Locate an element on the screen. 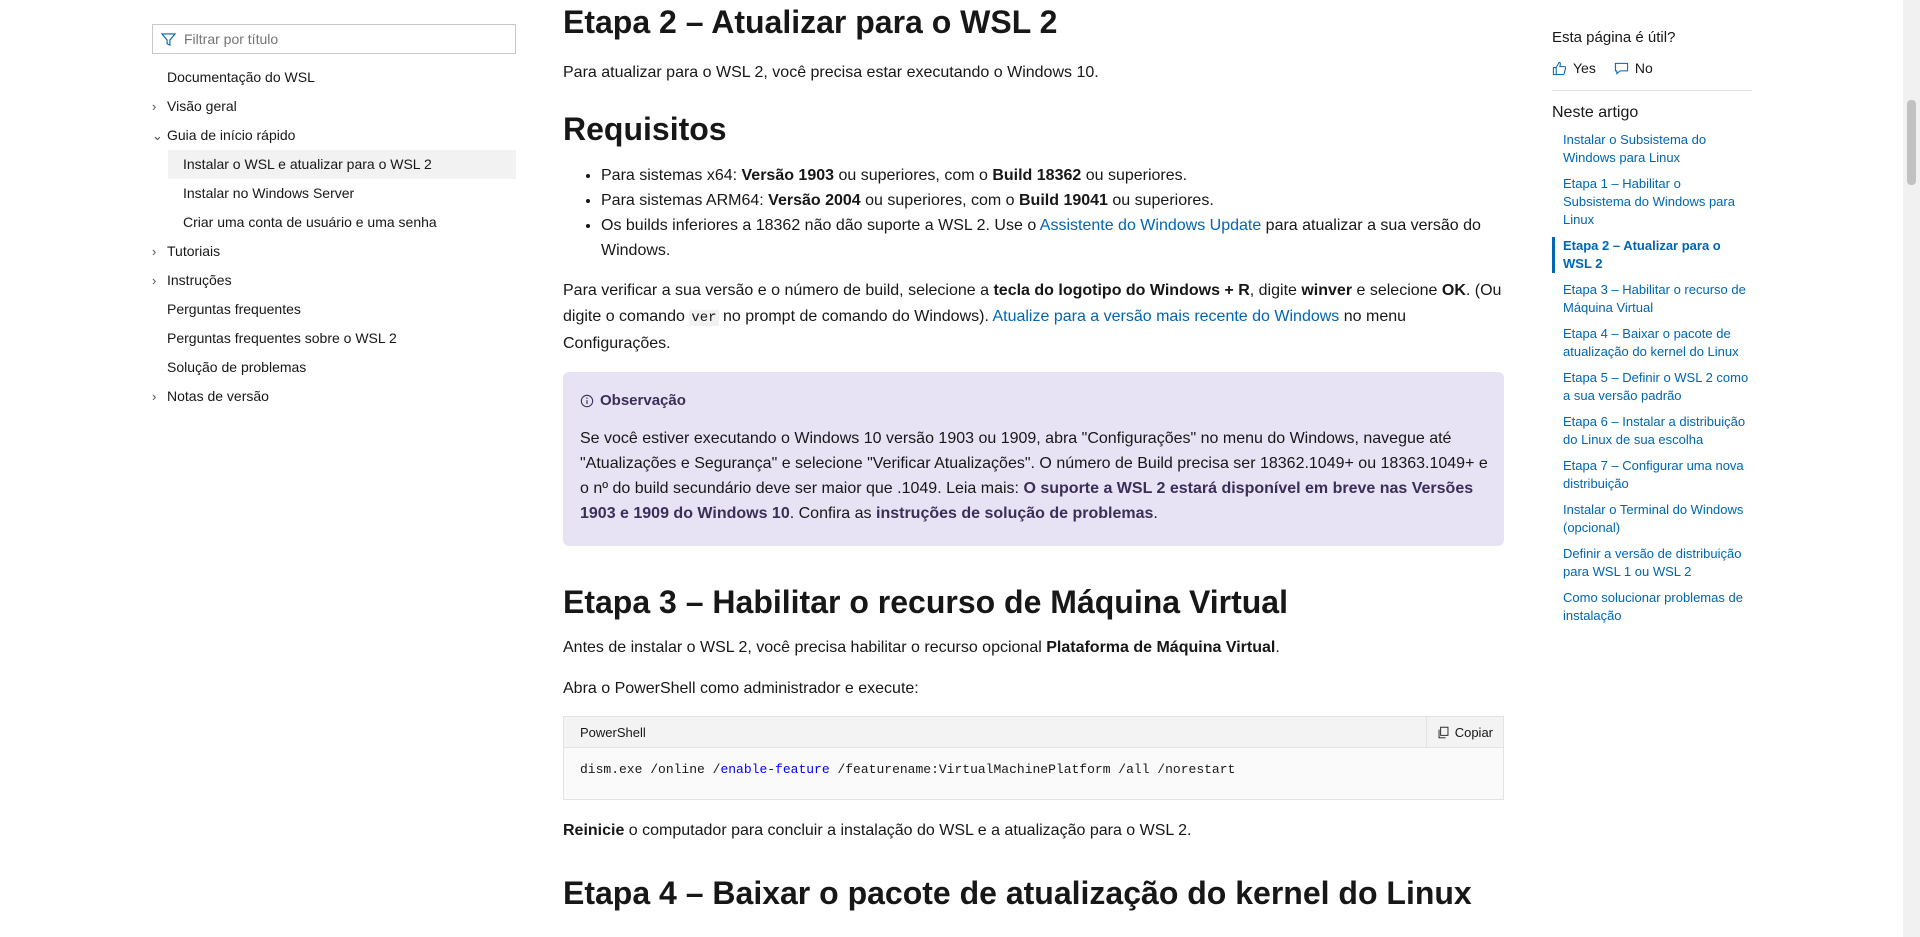 The image size is (1920, 937). page-scrollbar is located at coordinates (1911, 468).